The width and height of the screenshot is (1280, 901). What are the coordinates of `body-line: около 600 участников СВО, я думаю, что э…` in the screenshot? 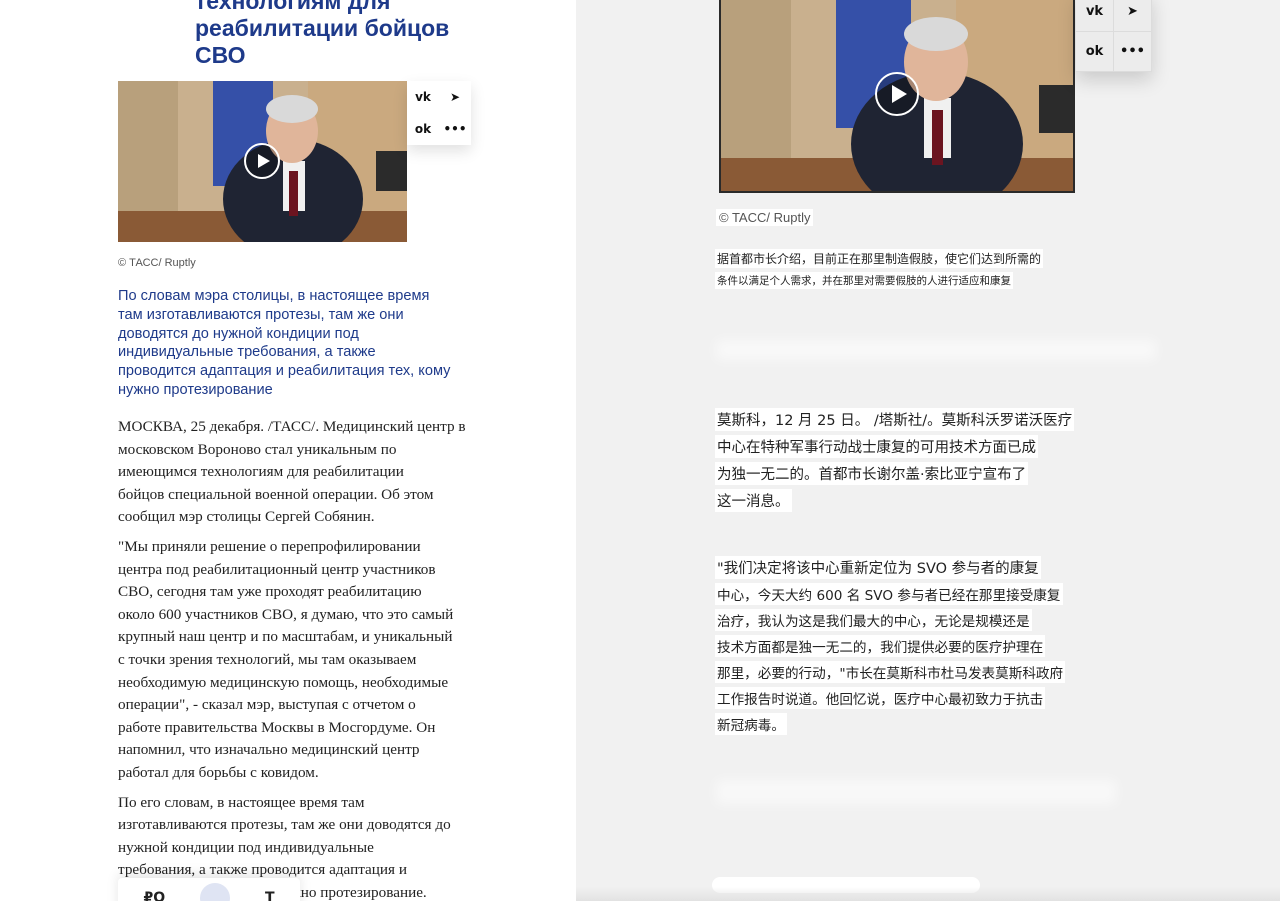 It's located at (286, 614).